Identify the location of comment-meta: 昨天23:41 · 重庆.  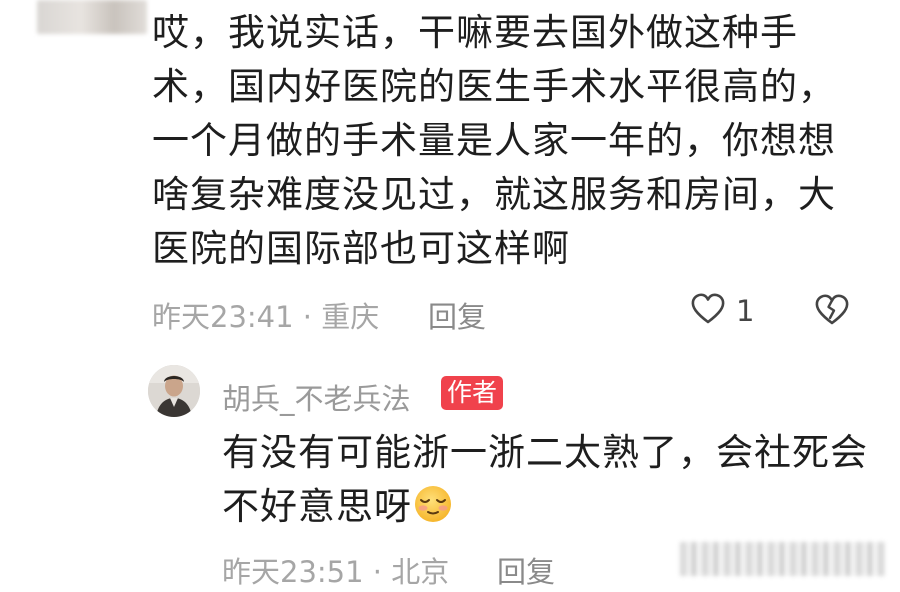
(266, 317).